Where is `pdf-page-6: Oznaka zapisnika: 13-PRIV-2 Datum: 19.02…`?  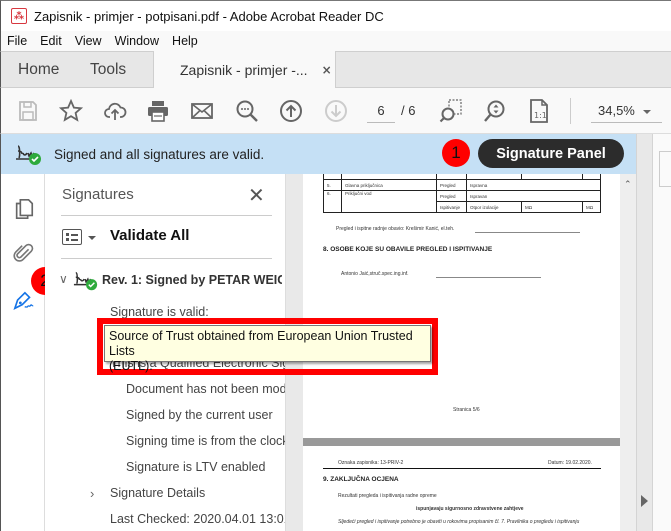 pdf-page-6: Oznaka zapisnika: 13-PRIV-2 Datum: 19.02… is located at coordinates (461, 488).